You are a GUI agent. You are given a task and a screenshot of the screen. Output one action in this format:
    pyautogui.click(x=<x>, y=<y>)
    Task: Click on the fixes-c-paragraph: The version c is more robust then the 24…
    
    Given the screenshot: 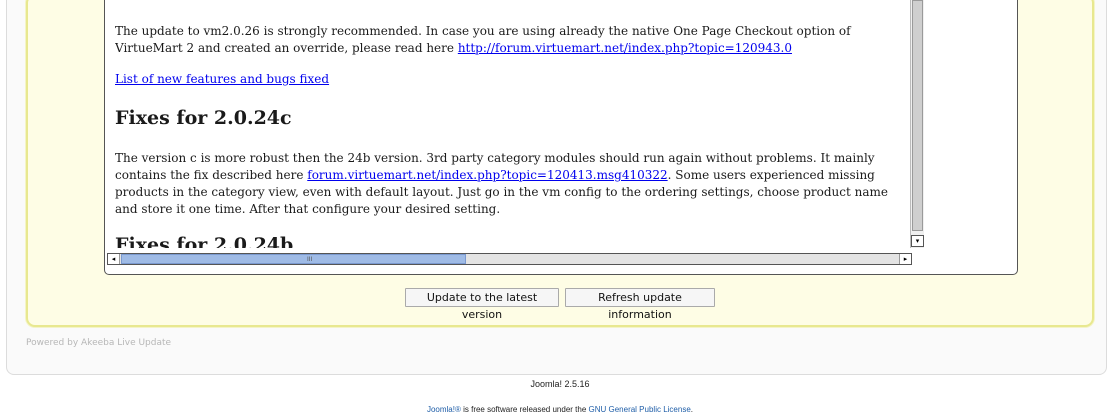 What is the action you would take?
    pyautogui.click(x=512, y=184)
    